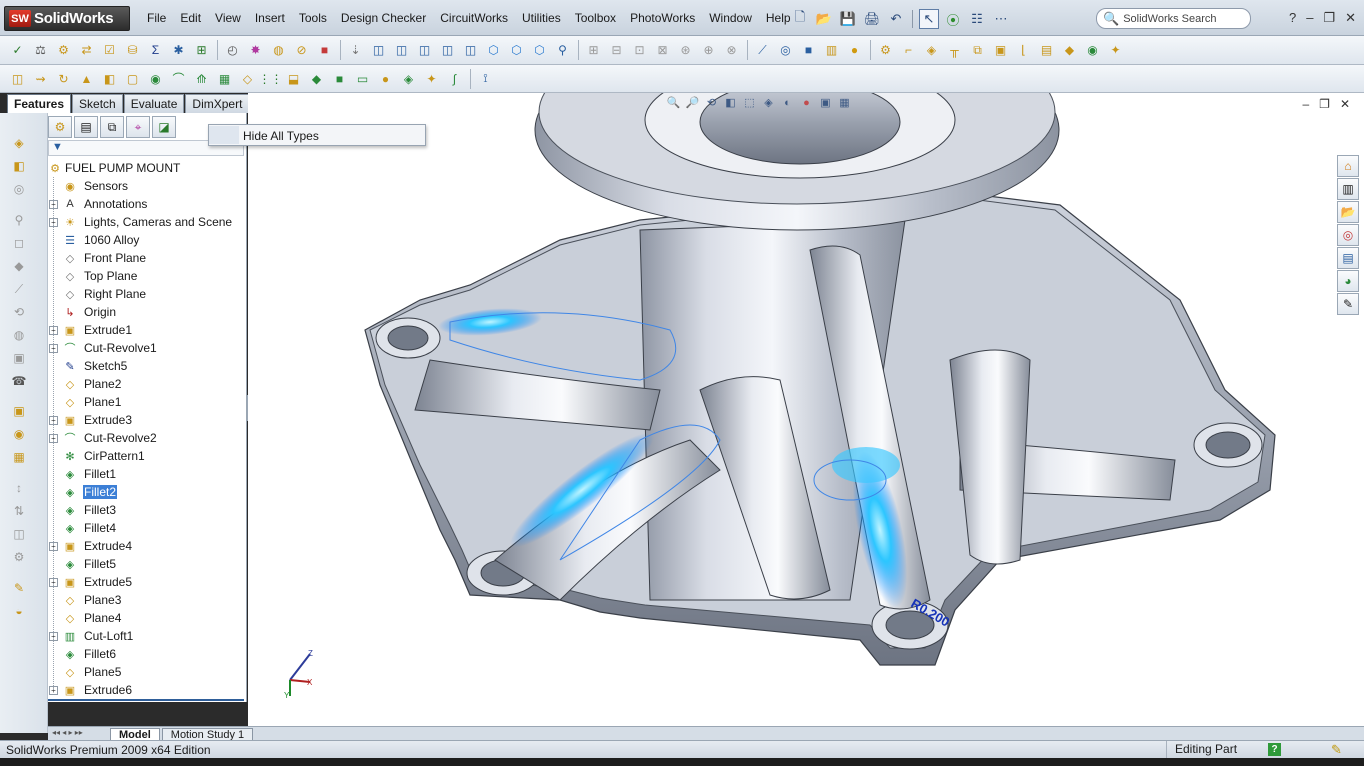 Image resolution: width=1364 pixels, height=766 pixels. What do you see at coordinates (19, 557) in the screenshot?
I see `smart-fastener-icon: ⚙` at bounding box center [19, 557].